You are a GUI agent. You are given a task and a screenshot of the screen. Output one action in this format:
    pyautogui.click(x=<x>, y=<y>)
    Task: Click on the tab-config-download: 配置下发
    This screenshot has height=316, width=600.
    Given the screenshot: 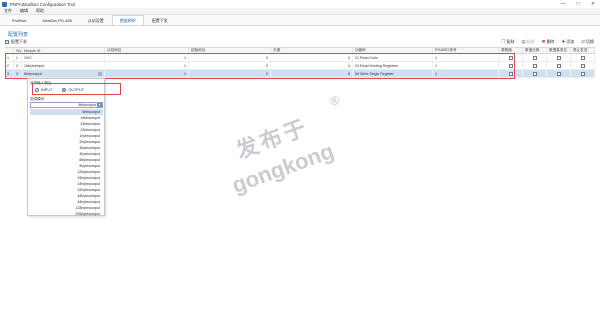 What is the action you would take?
    pyautogui.click(x=160, y=20)
    